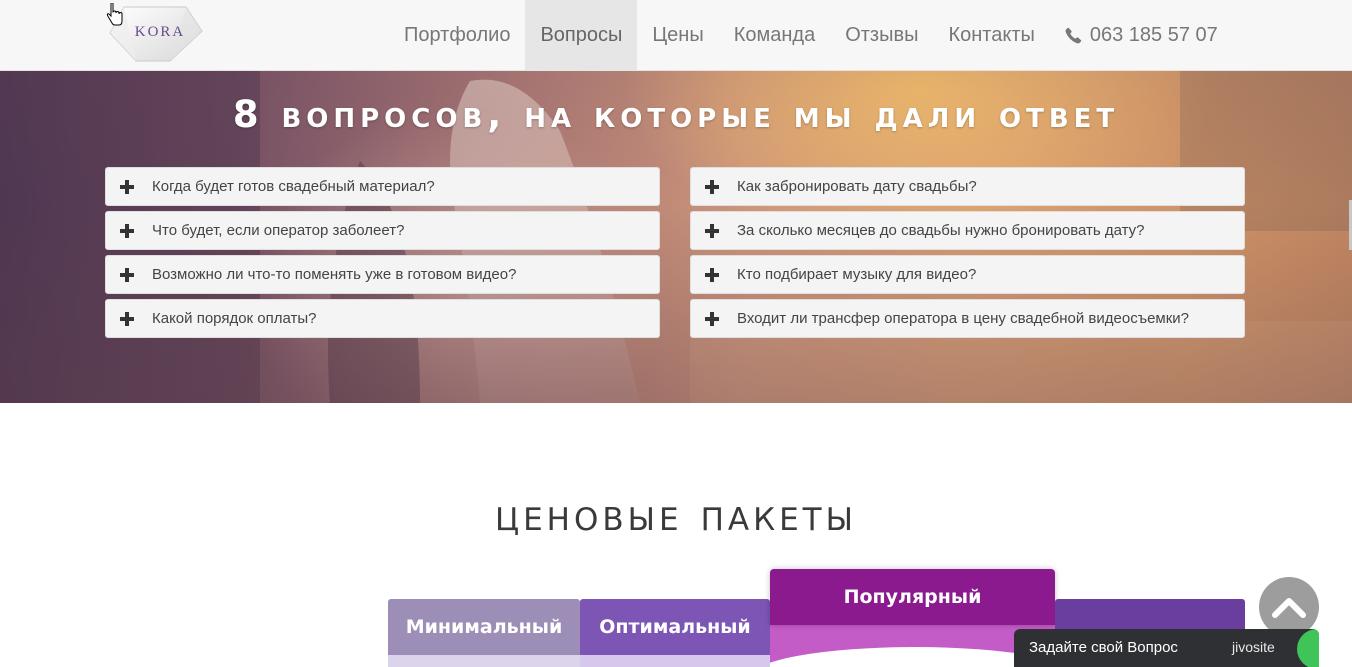  What do you see at coordinates (676, 515) in the screenshot?
I see `pricing-title: Ценовые пакеты` at bounding box center [676, 515].